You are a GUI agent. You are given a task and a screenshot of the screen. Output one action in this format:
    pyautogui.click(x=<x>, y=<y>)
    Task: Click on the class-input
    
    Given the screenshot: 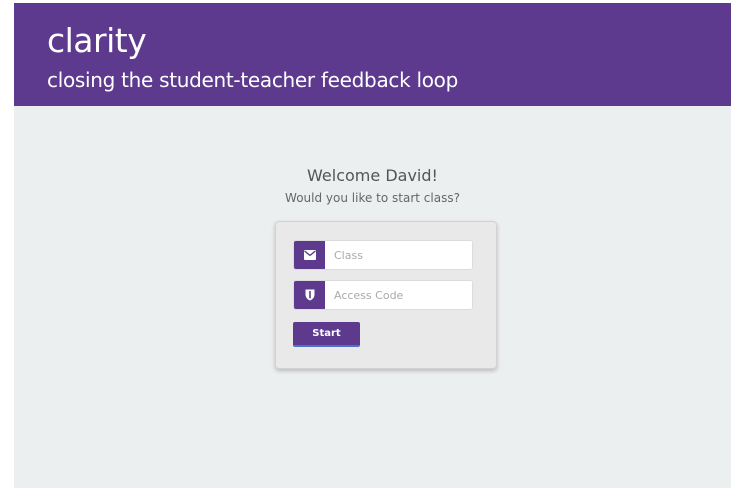 What is the action you would take?
    pyautogui.click(x=398, y=255)
    